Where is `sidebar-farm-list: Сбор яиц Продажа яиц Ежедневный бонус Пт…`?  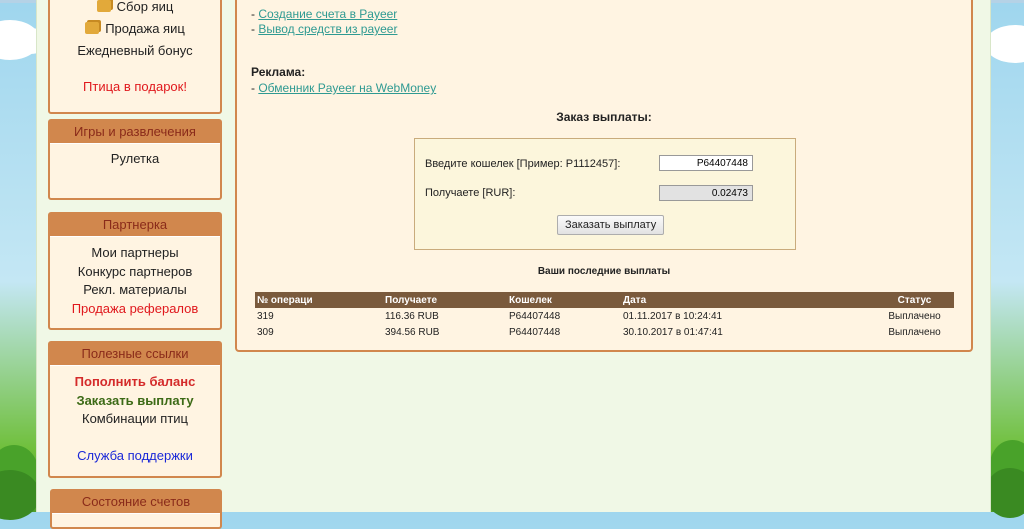
sidebar-farm-list: Сбор яиц Продажа яиц Ежедневный бонус Пт… is located at coordinates (135, 49).